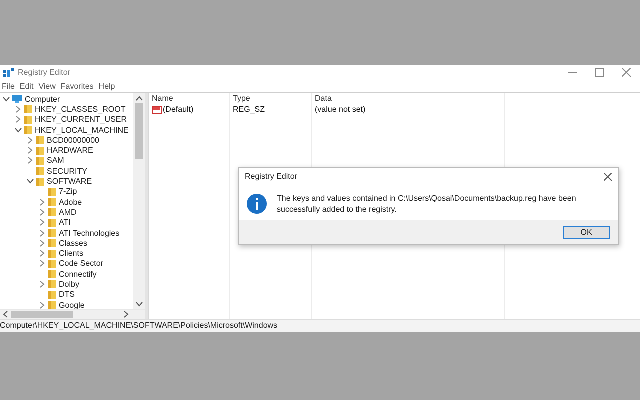 This screenshot has height=400, width=640. Describe the element at coordinates (27, 86) in the screenshot. I see `menu-item: Edit` at that location.